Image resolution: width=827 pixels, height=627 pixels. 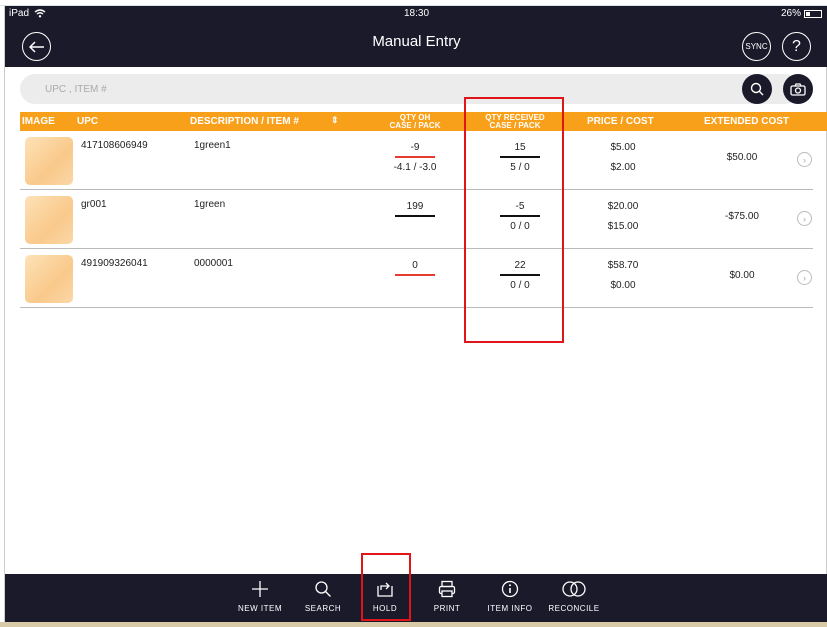 I want to click on row-upc: 491909326041, so click(x=114, y=263).